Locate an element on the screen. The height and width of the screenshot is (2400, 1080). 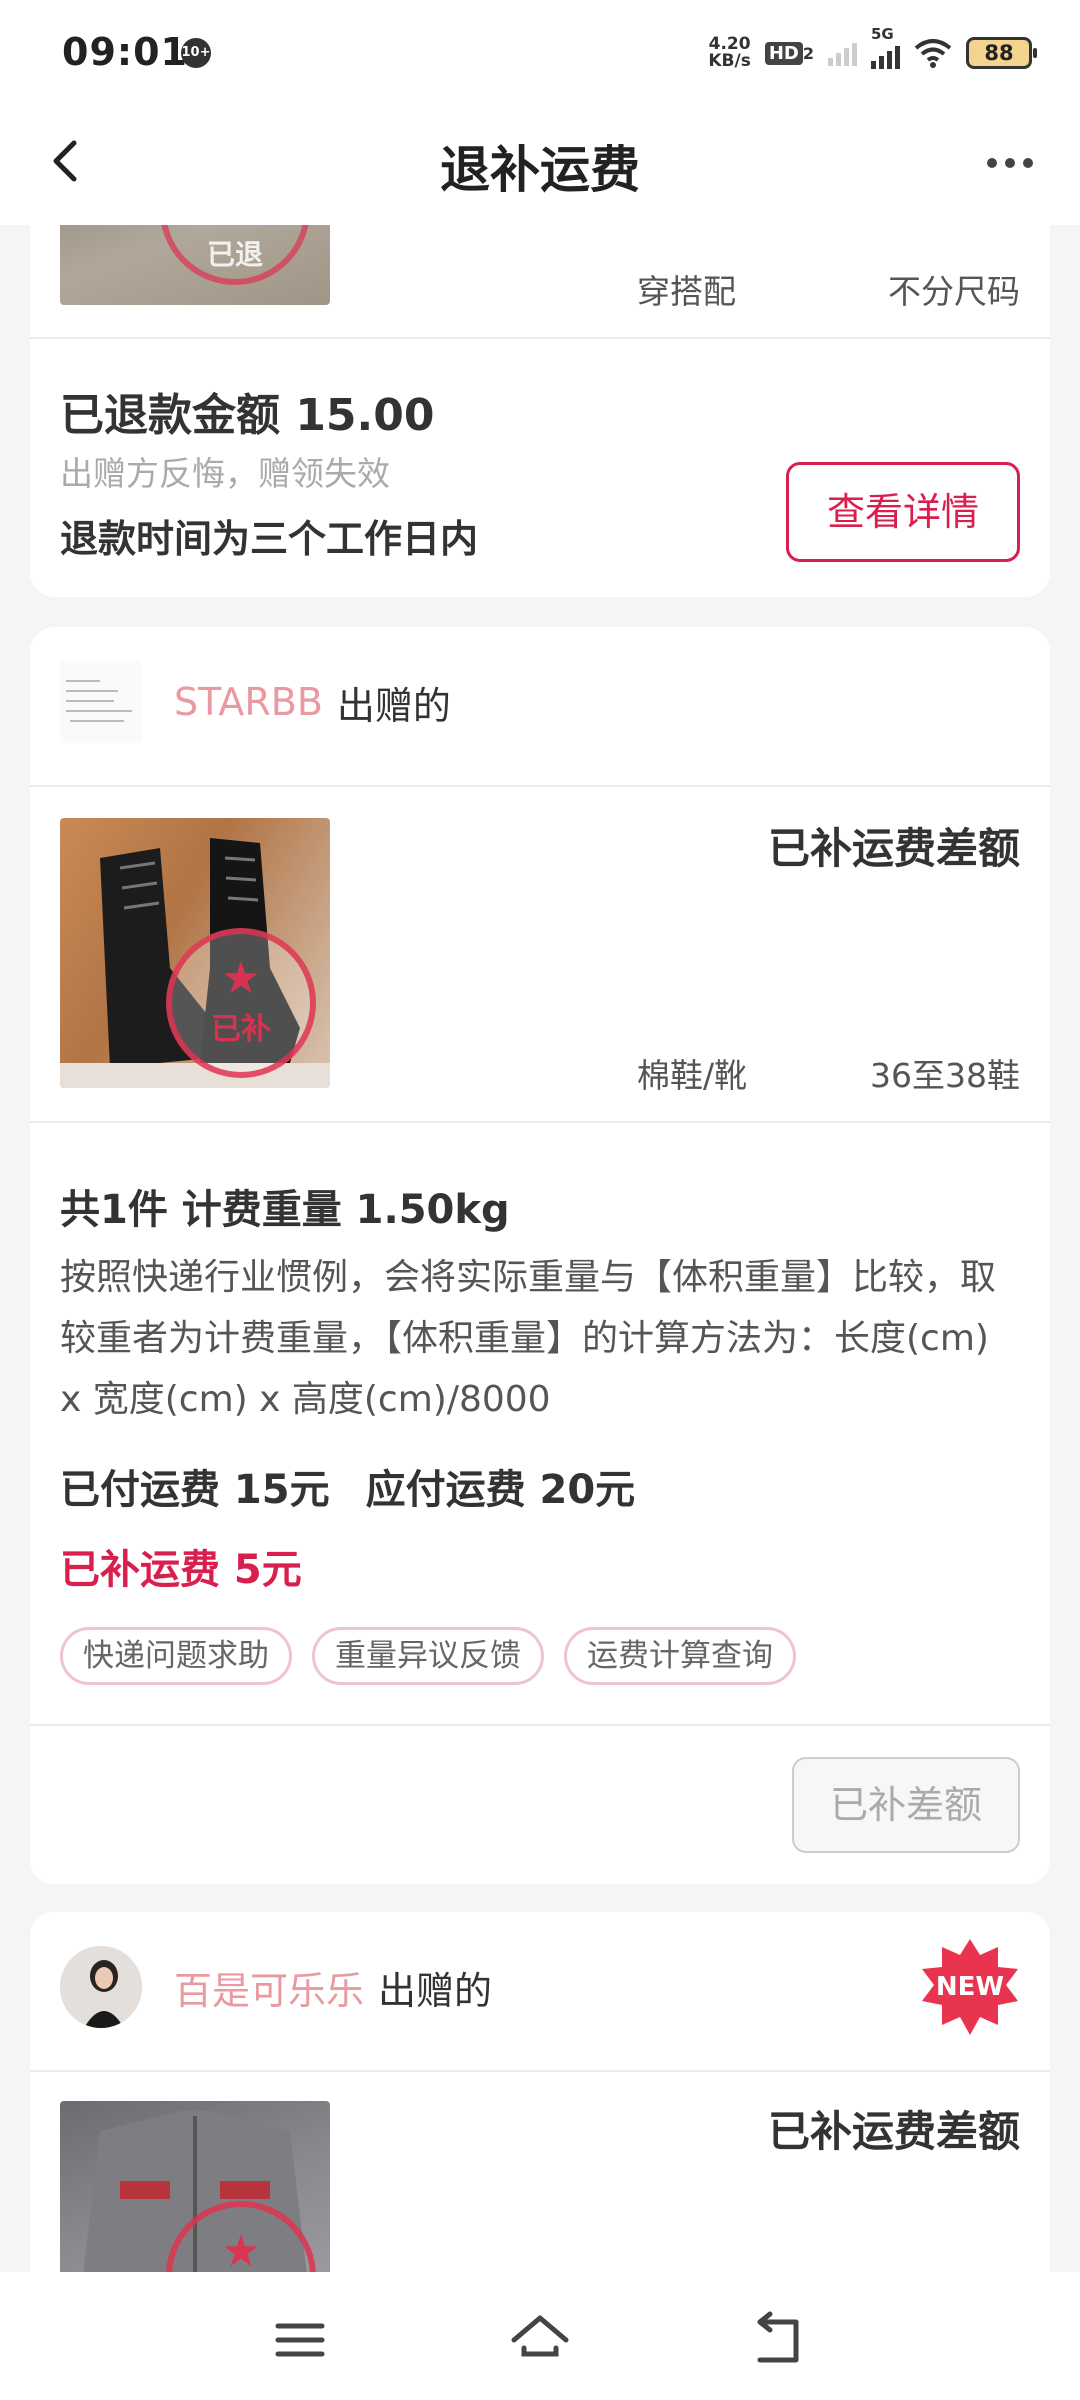
network-speed: 4.20 KB/s is located at coordinates (729, 52).